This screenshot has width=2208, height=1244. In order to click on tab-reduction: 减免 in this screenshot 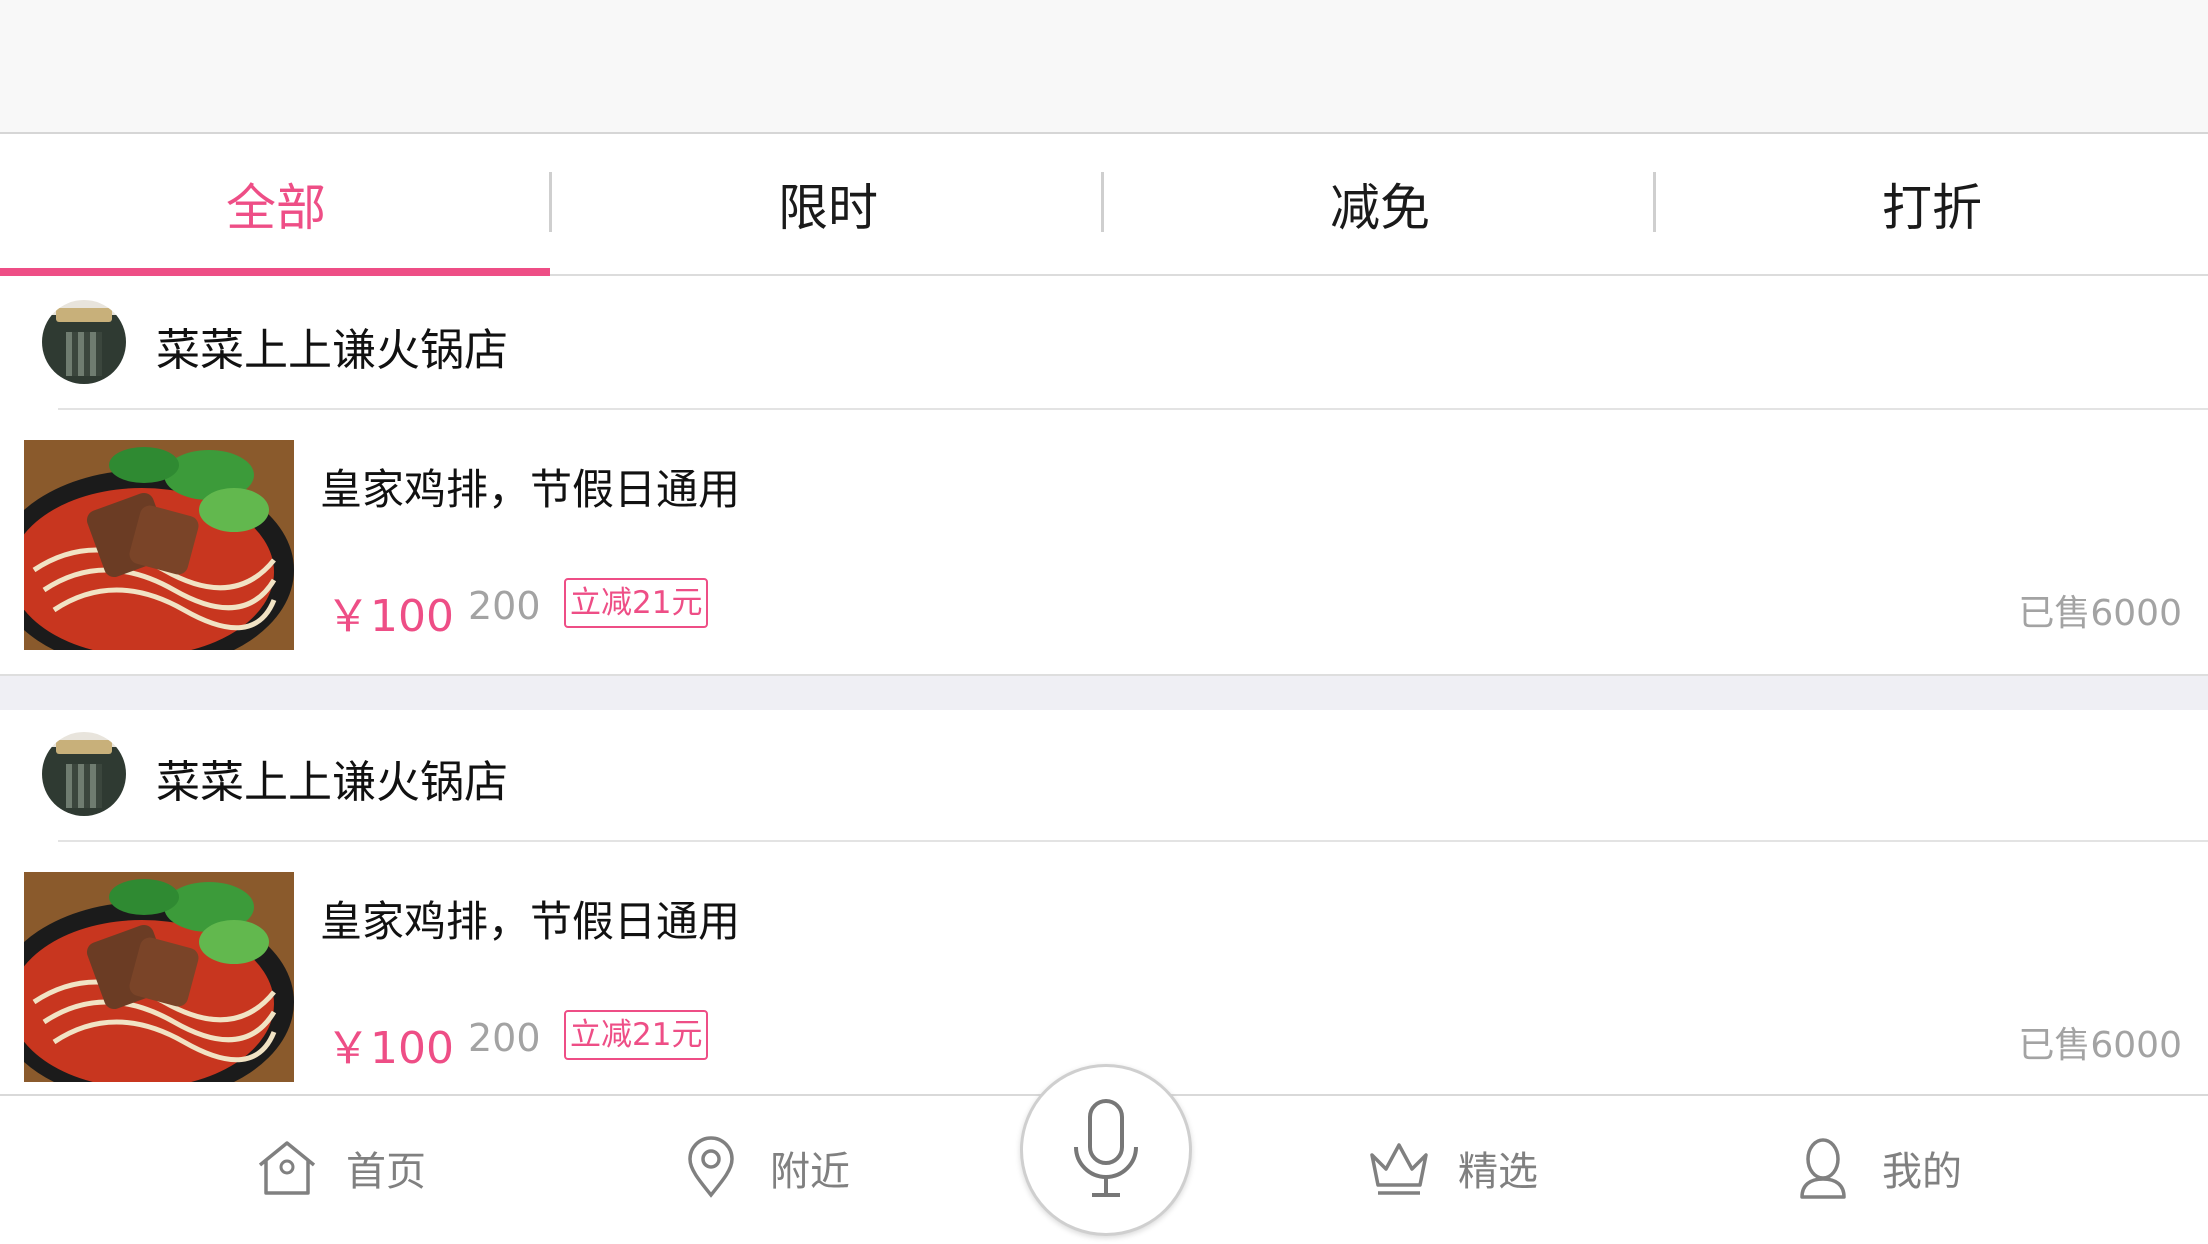, I will do `click(1380, 204)`.